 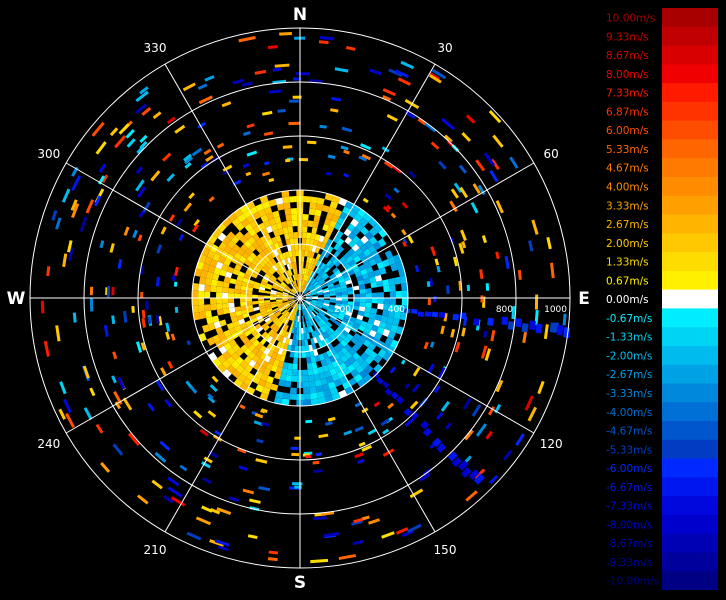 What do you see at coordinates (629, 544) in the screenshot?
I see `legend-label: -8.67m/s` at bounding box center [629, 544].